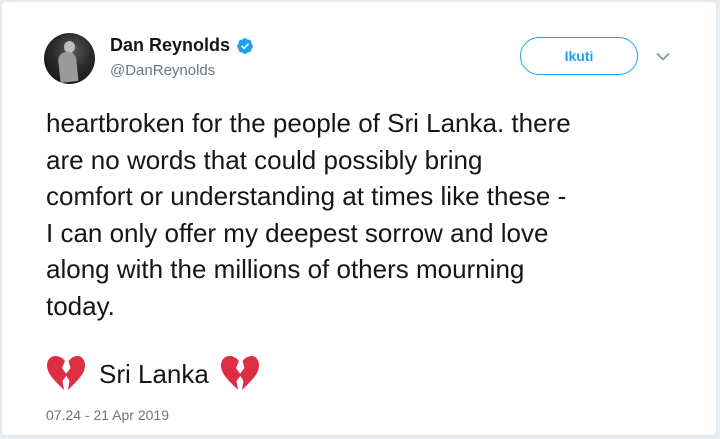 This screenshot has height=439, width=720. What do you see at coordinates (579, 56) in the screenshot?
I see `follow-button: Ikuti` at bounding box center [579, 56].